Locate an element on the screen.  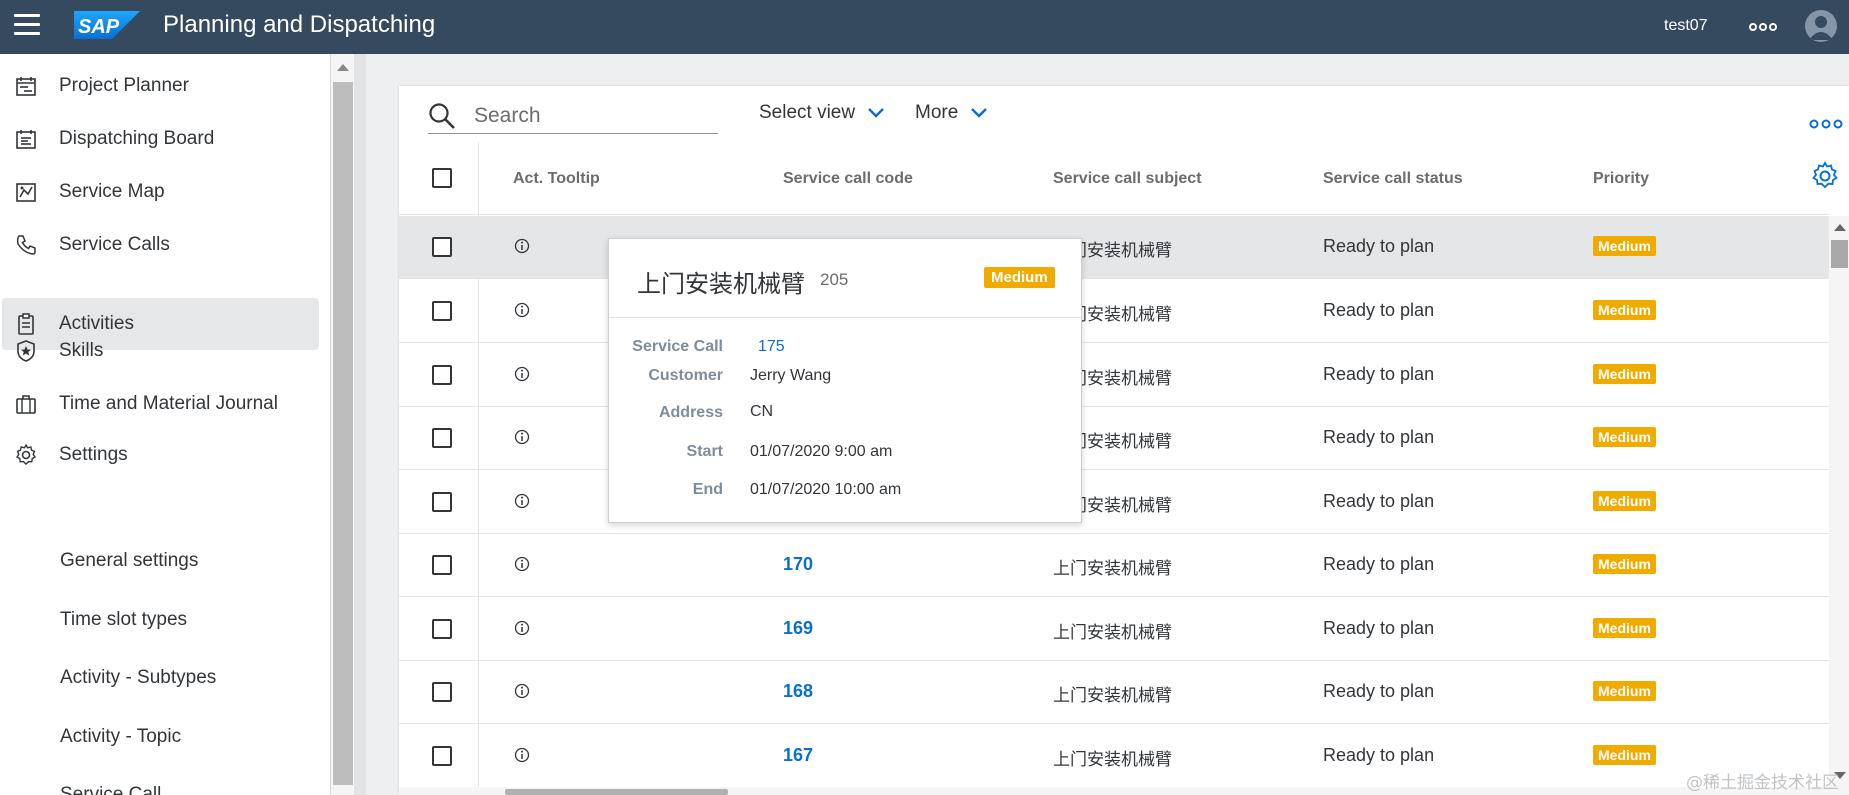
sidebar-item-project-planner: Project Planner is located at coordinates (160, 86).